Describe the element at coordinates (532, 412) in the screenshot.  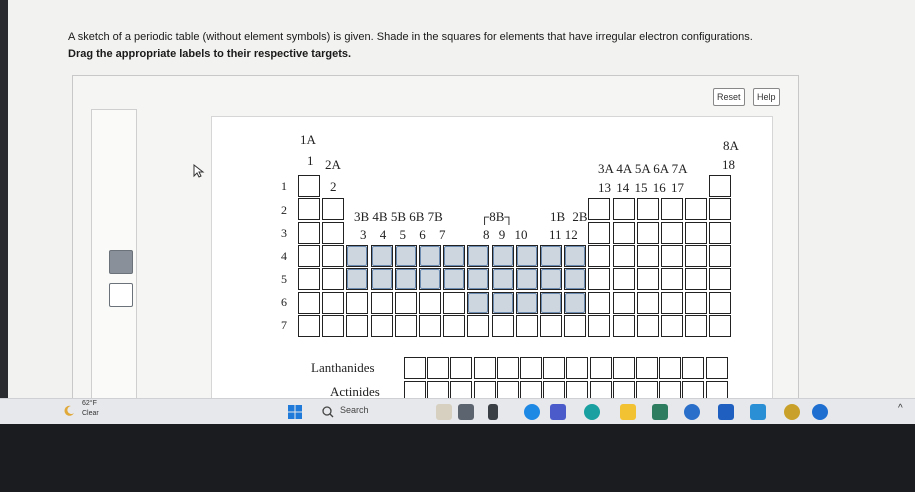
I see `chrome-icon` at that location.